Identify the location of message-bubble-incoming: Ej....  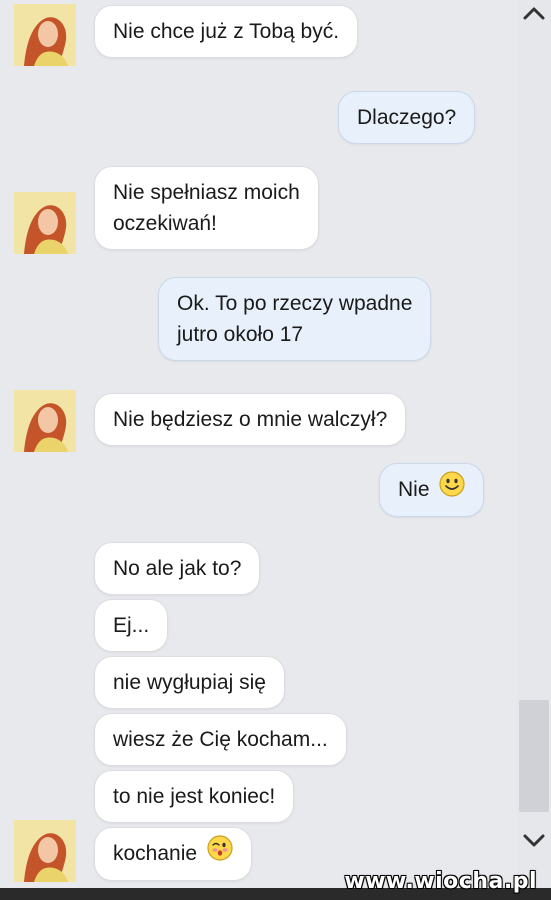
(131, 625).